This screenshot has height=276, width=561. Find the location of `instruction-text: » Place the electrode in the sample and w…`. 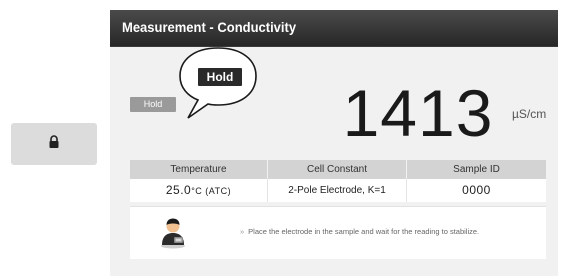

instruction-text: » Place the electrode in the sample and w… is located at coordinates (359, 231).